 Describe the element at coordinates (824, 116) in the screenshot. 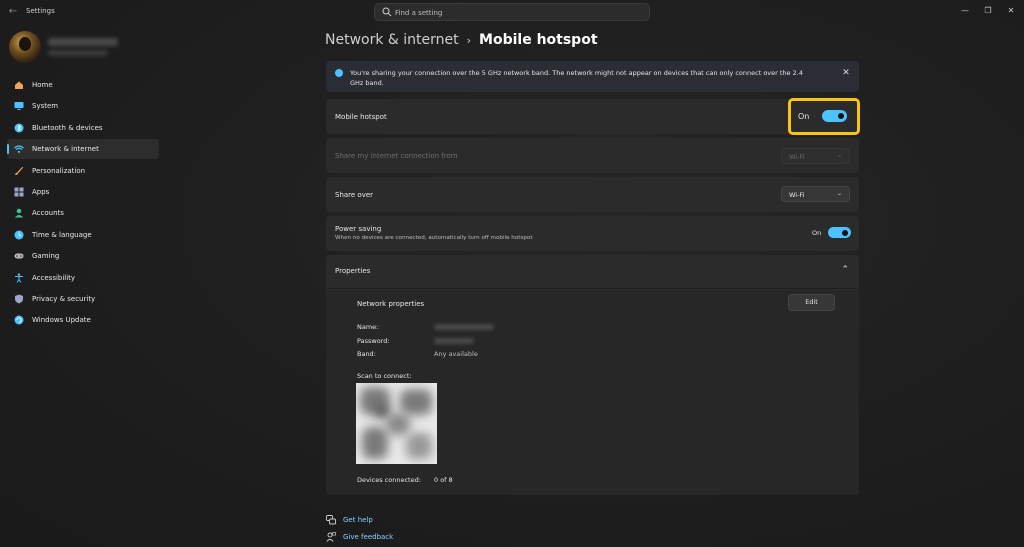

I see `highlight-annotation` at that location.